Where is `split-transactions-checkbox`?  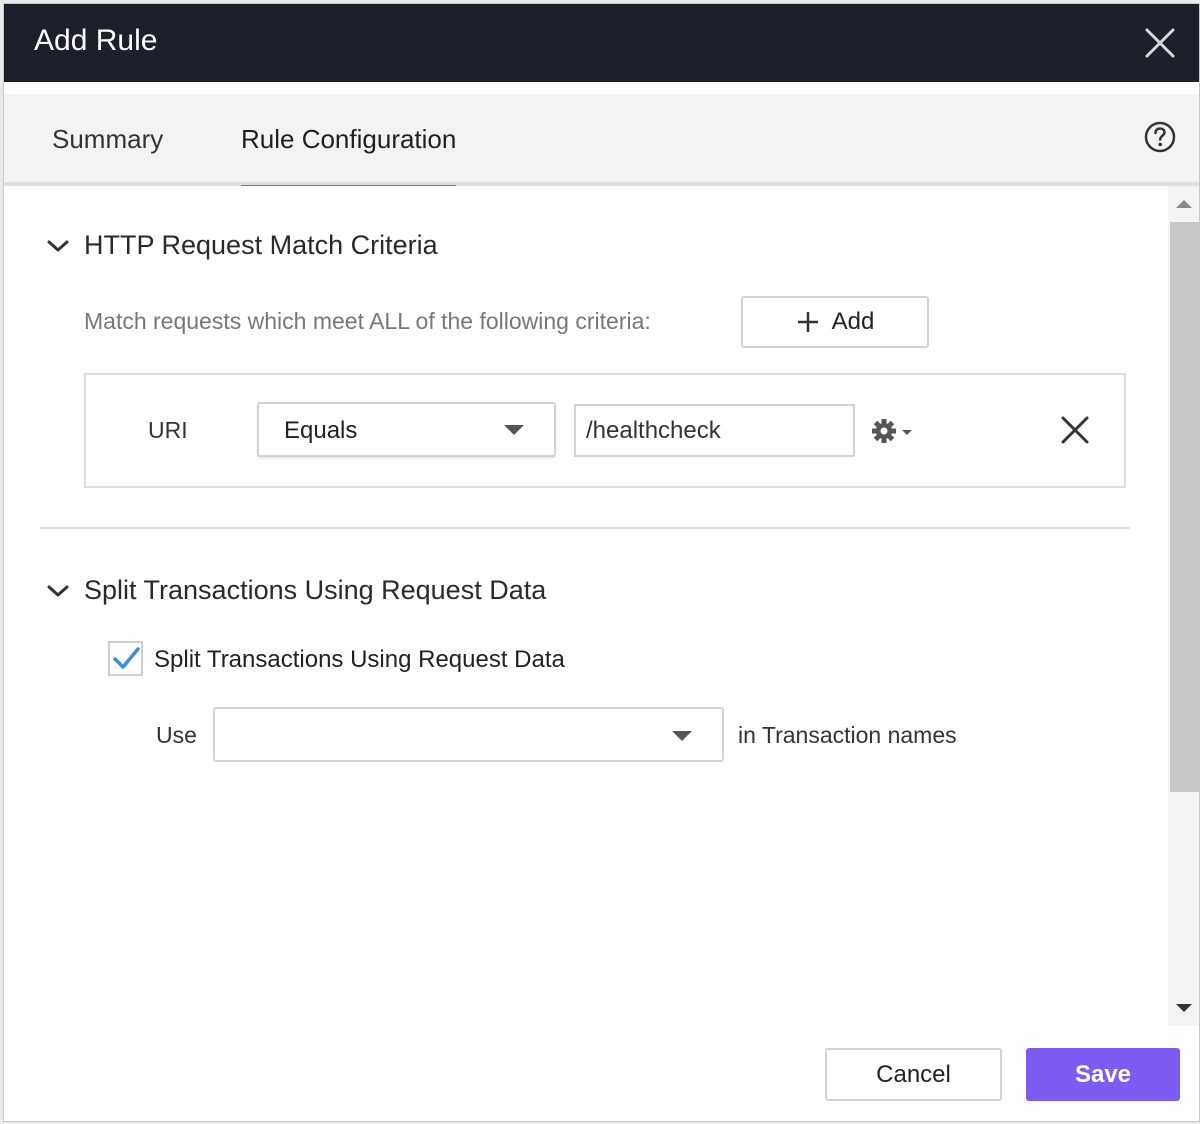
split-transactions-checkbox is located at coordinates (125, 658).